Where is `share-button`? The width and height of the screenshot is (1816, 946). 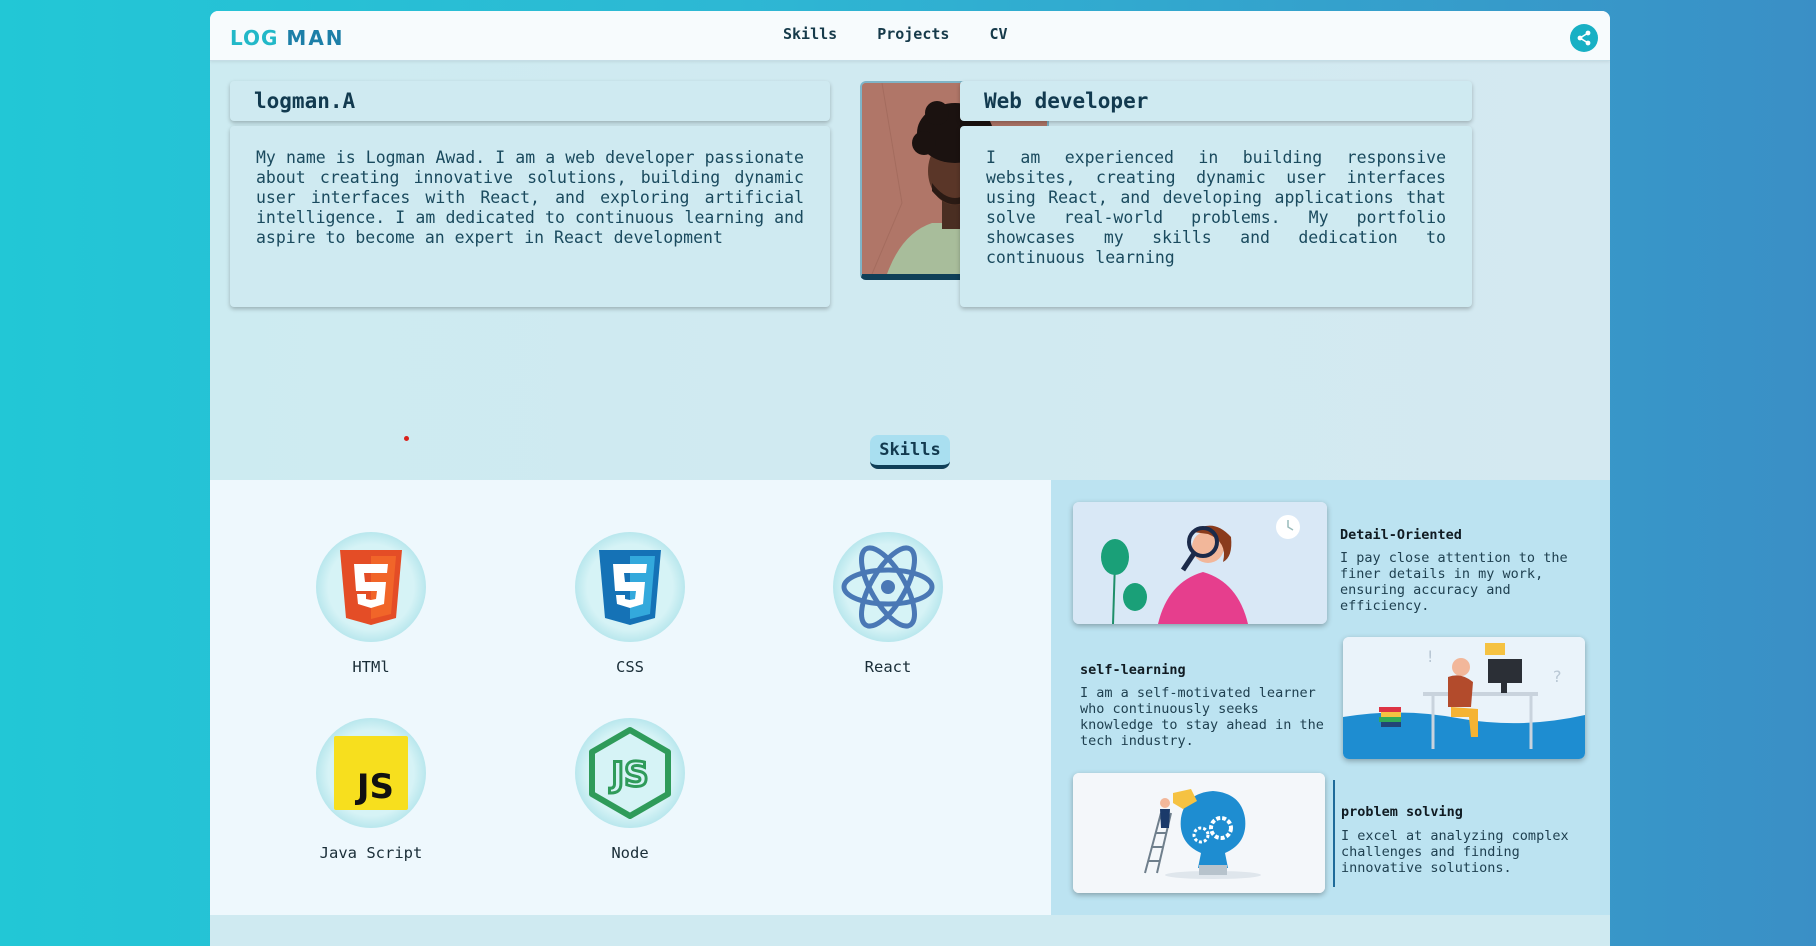 share-button is located at coordinates (1584, 38).